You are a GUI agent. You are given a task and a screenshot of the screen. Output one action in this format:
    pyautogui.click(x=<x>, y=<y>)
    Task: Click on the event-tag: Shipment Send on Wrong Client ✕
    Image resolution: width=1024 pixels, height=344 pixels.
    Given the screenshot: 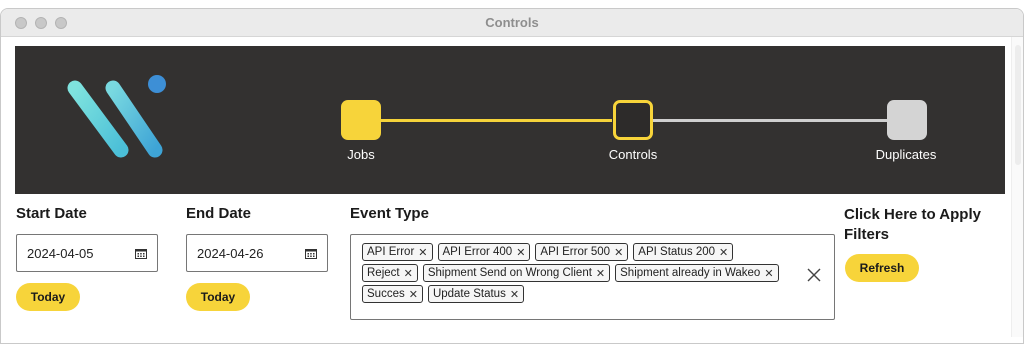 What is the action you would take?
    pyautogui.click(x=516, y=273)
    